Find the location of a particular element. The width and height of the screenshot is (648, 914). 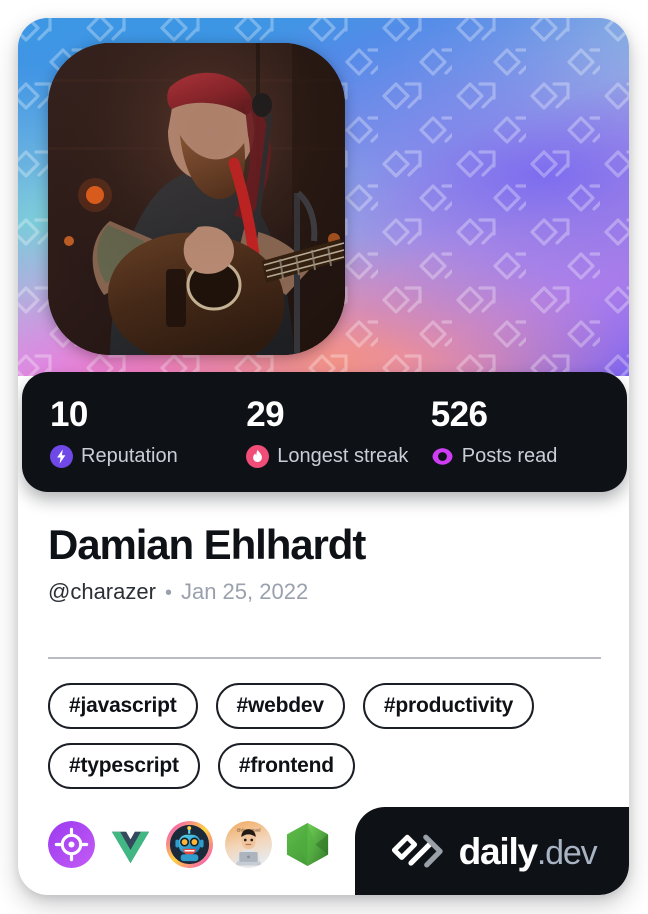

tag-pill: #productivity is located at coordinates (448, 706).